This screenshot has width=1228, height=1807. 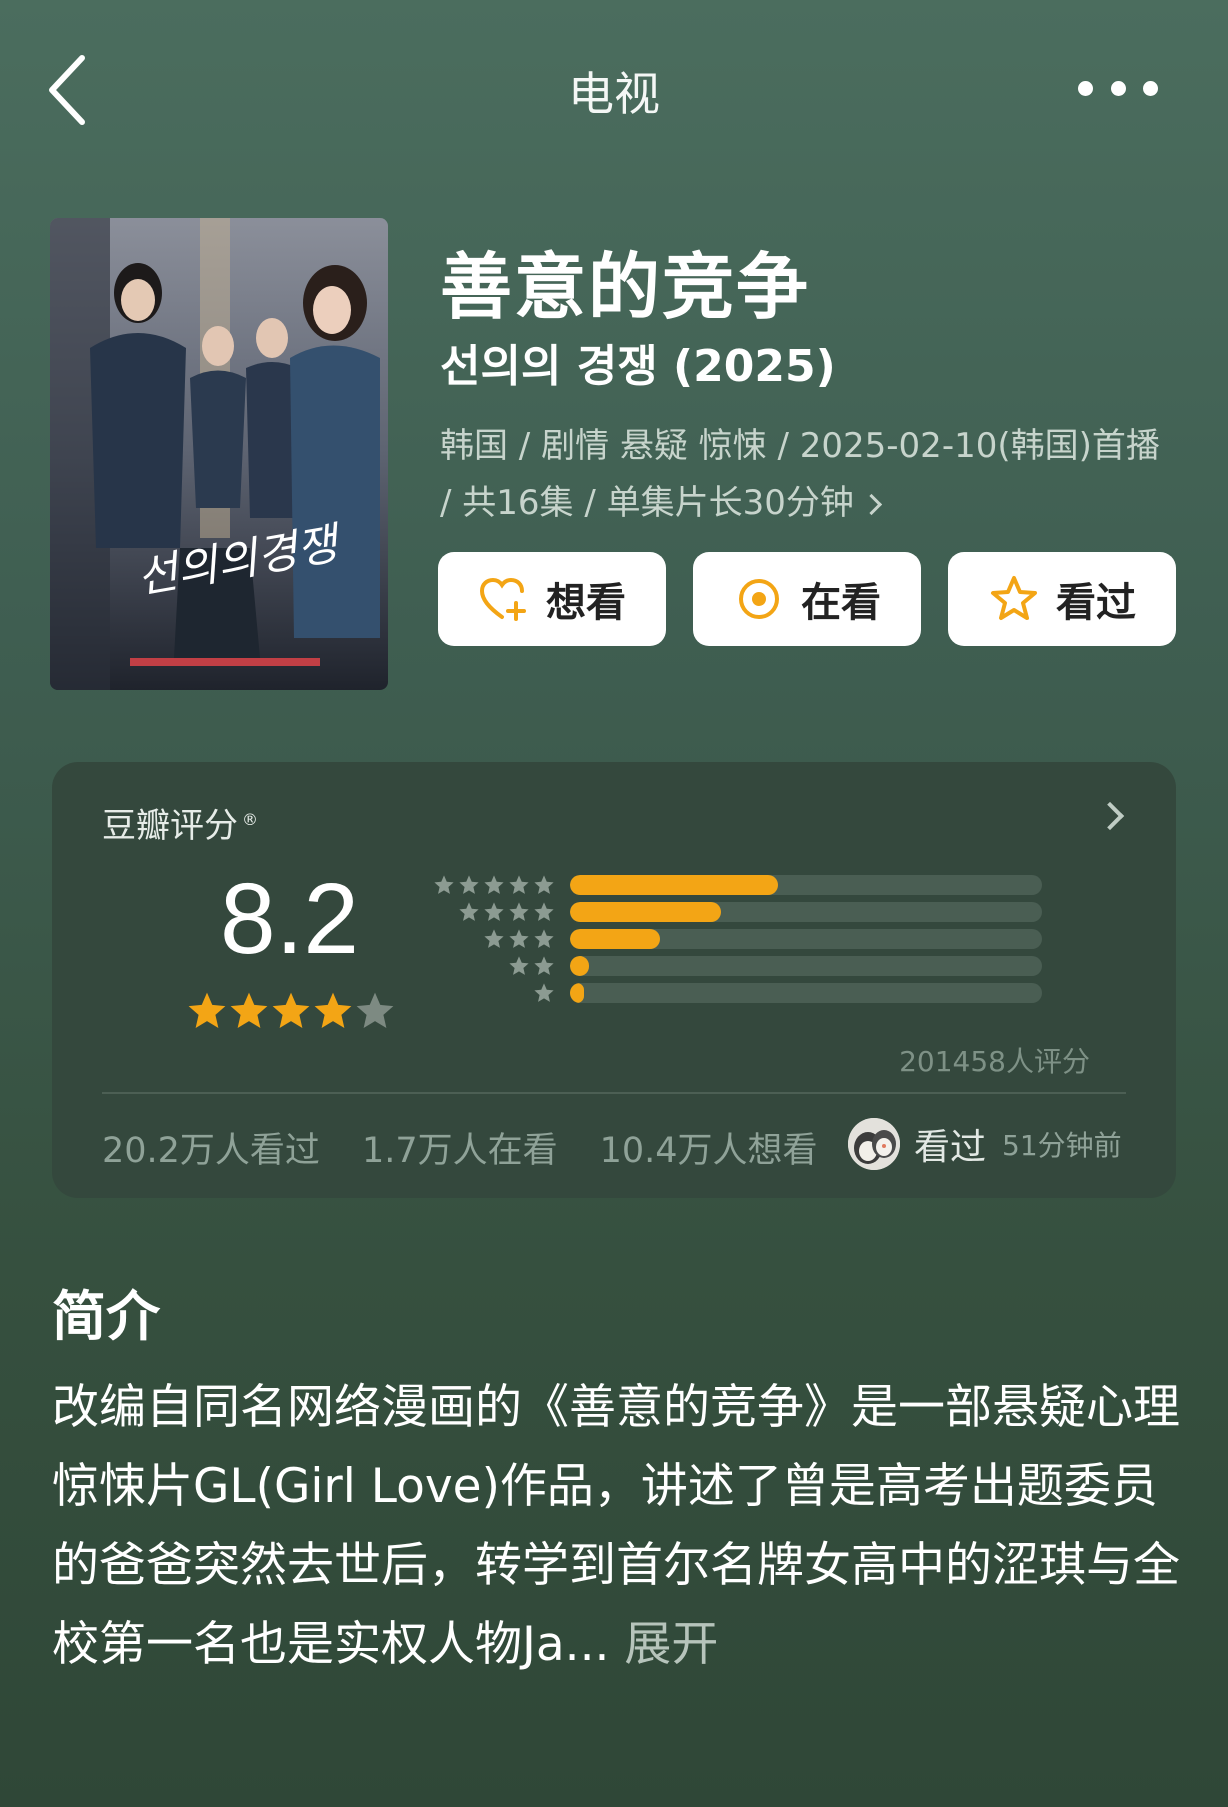 I want to click on show-title: 善意的竞争, so click(x=625, y=287).